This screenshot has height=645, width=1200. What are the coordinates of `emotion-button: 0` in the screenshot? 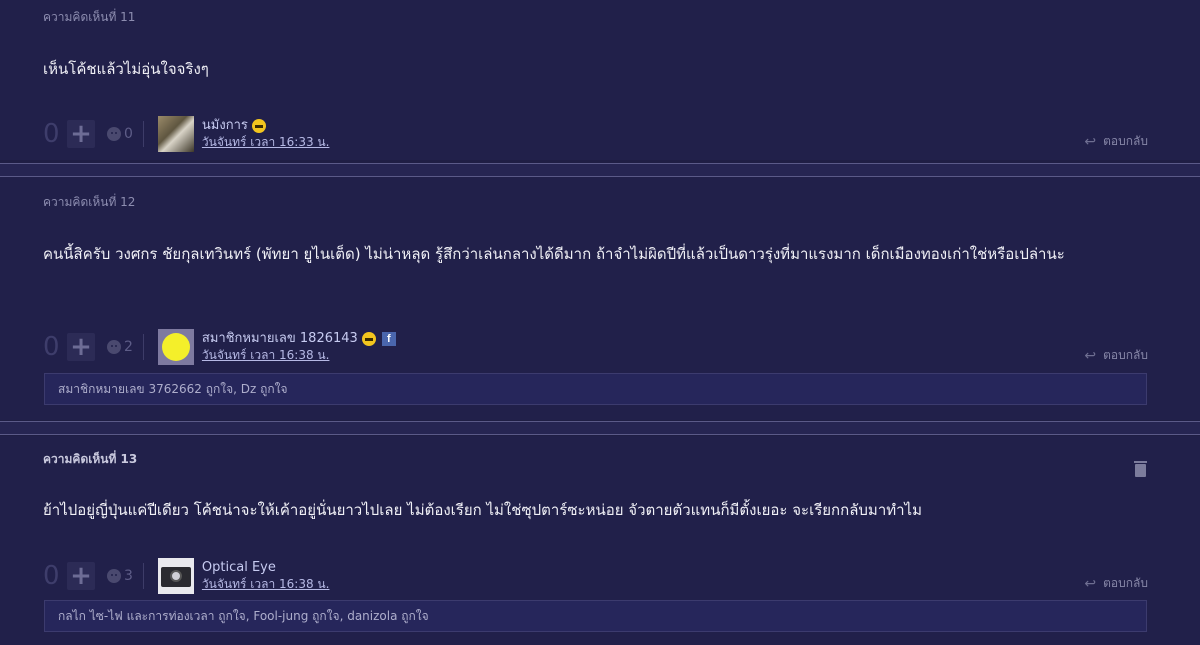 It's located at (120, 134).